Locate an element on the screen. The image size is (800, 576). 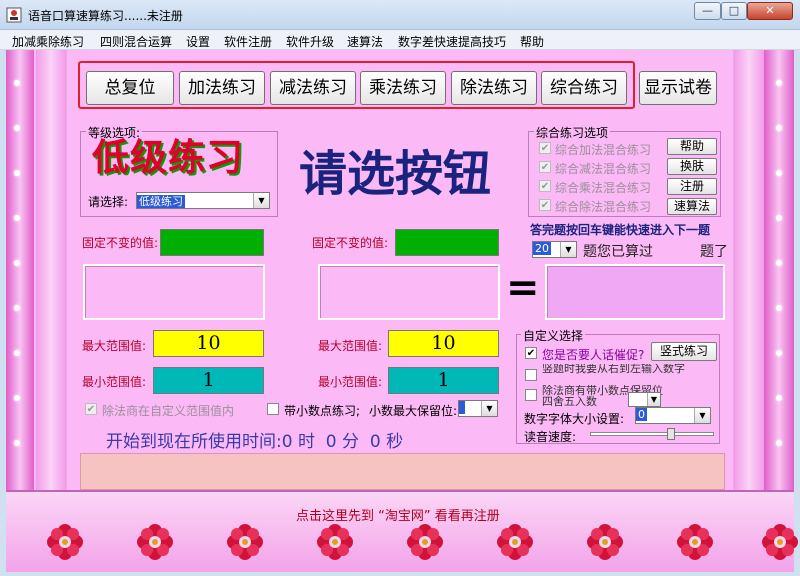
count-label: 题您已算过 is located at coordinates (618, 252).